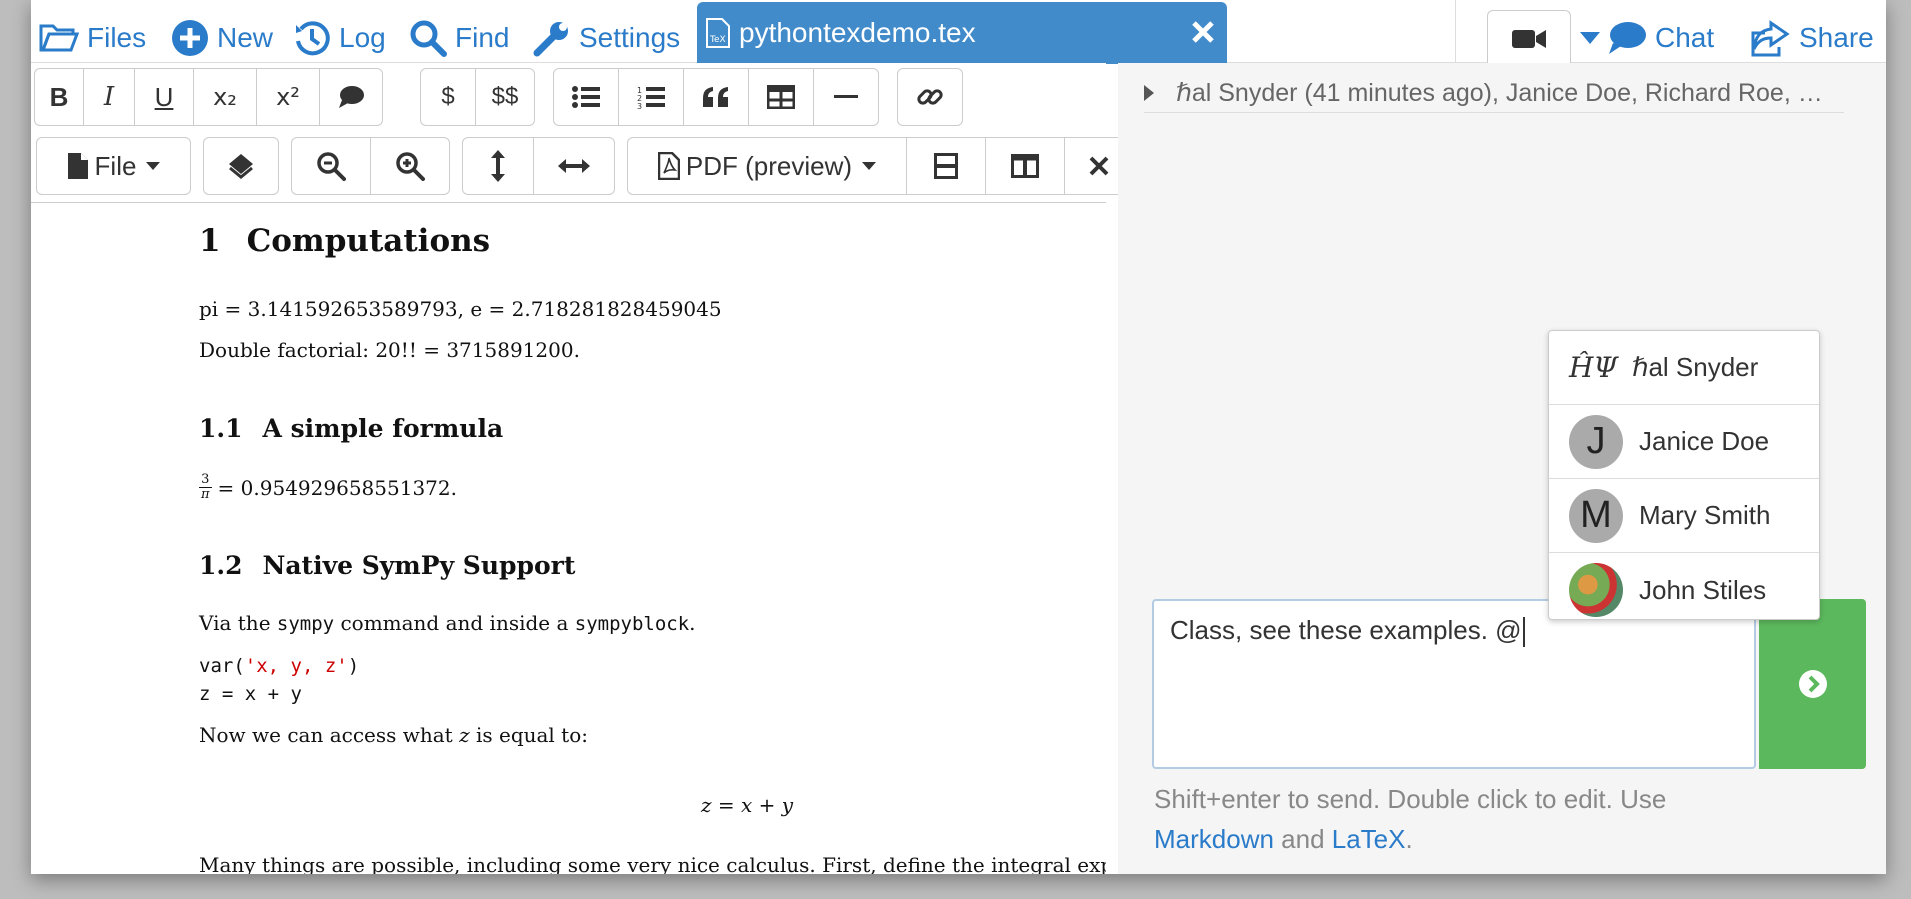  Describe the element at coordinates (245, 37) in the screenshot. I see `new-label: New` at that location.